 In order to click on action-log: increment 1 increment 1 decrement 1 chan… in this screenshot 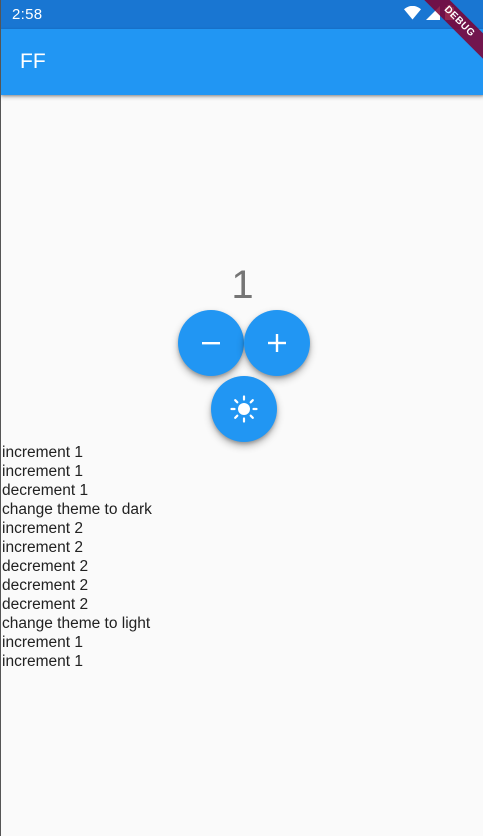, I will do `click(77, 557)`.